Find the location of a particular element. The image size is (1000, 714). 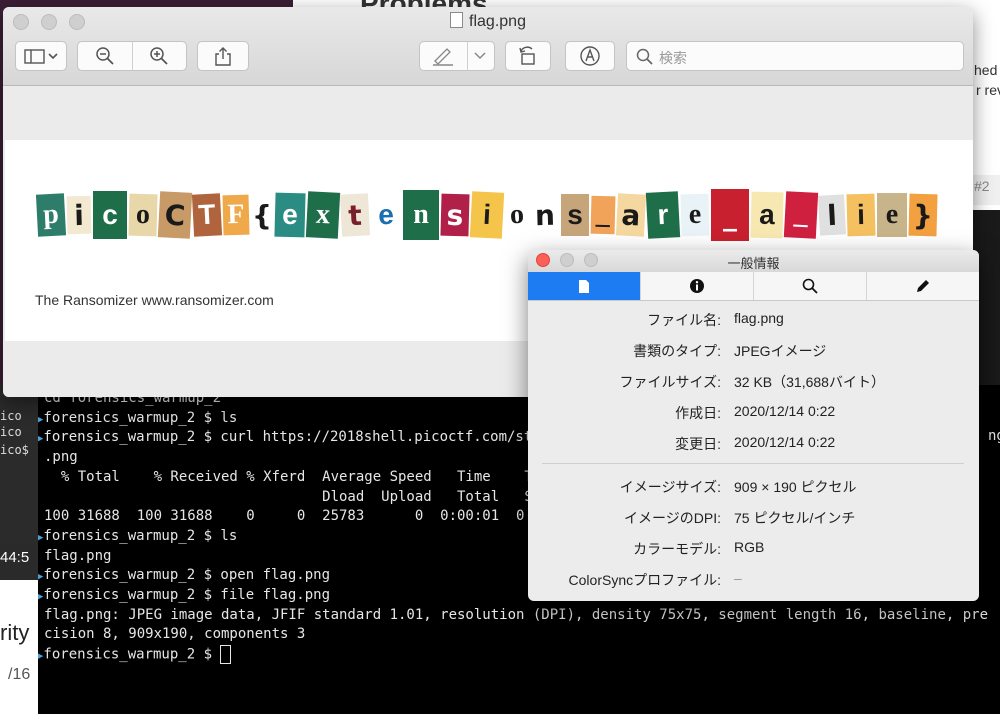

ransom-letter: r is located at coordinates (663, 215).